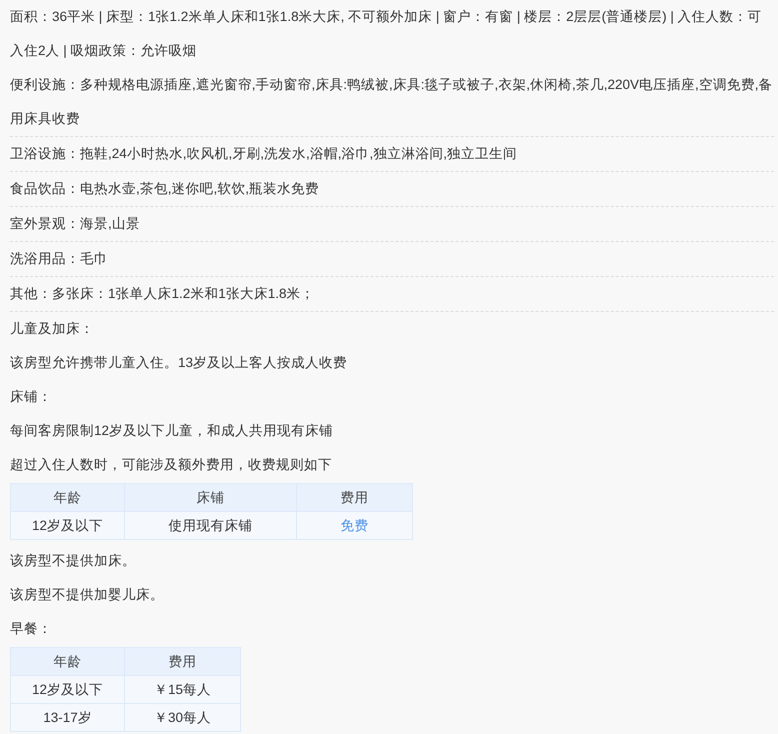 The height and width of the screenshot is (734, 778). Describe the element at coordinates (73, 560) in the screenshot. I see `info-text: 该房型不提供加床。` at that location.